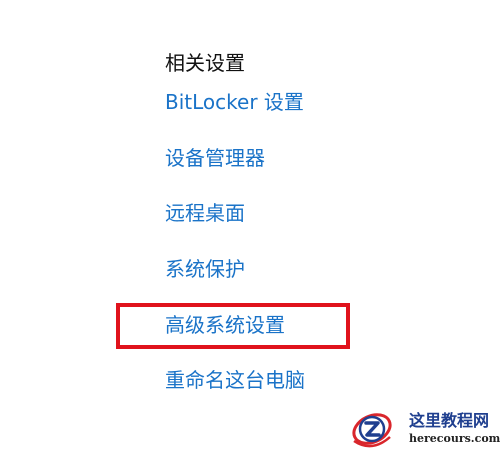  What do you see at coordinates (454, 438) in the screenshot?
I see `watermark-url: herecours.com` at bounding box center [454, 438].